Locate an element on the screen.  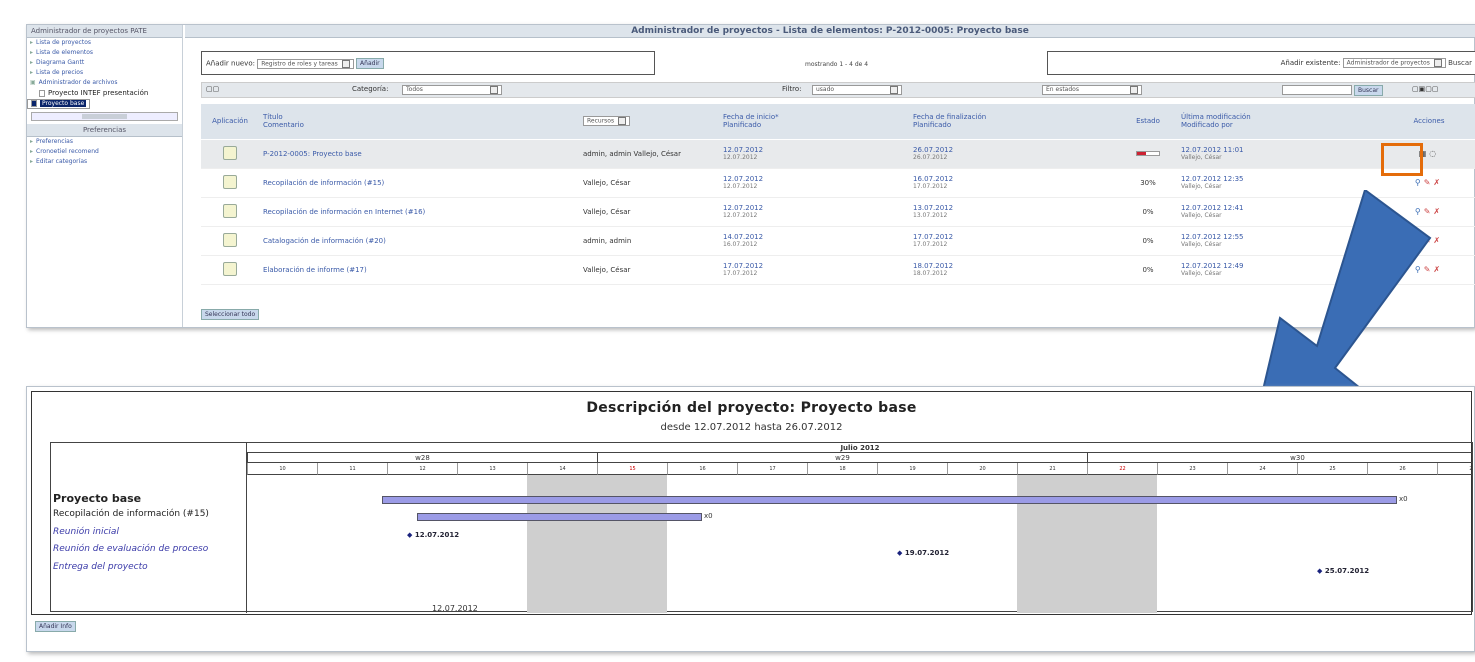
col-title-label: Título is located at coordinates (273, 117).